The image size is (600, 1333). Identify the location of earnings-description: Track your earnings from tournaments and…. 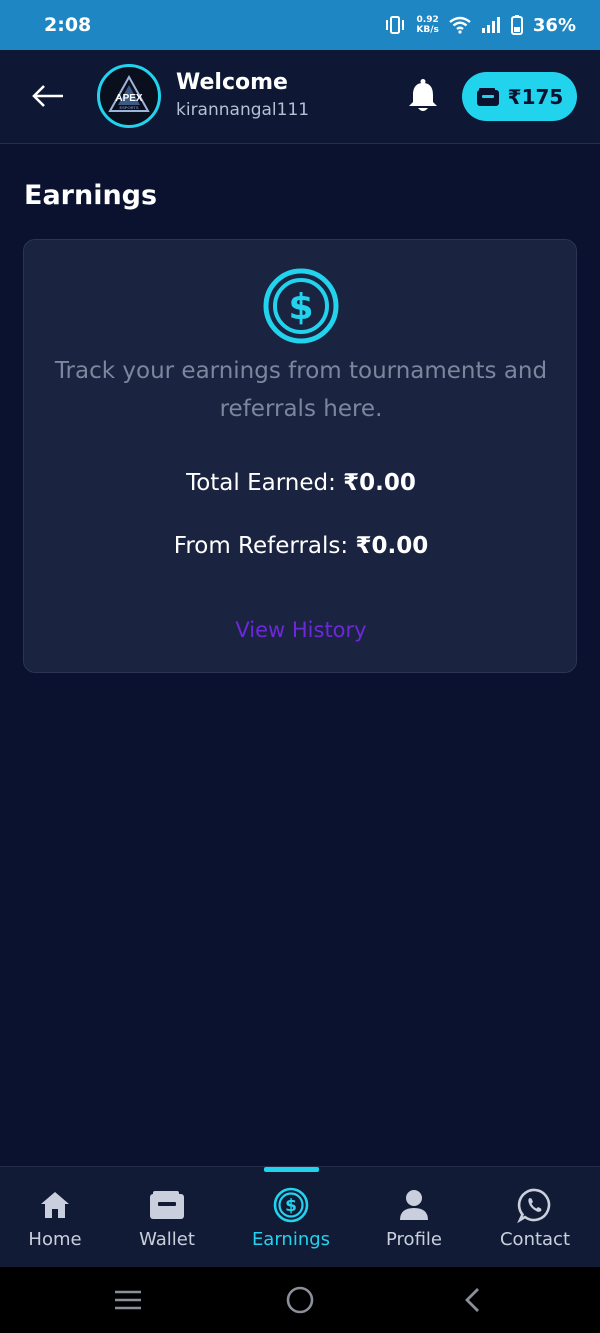
(301, 390).